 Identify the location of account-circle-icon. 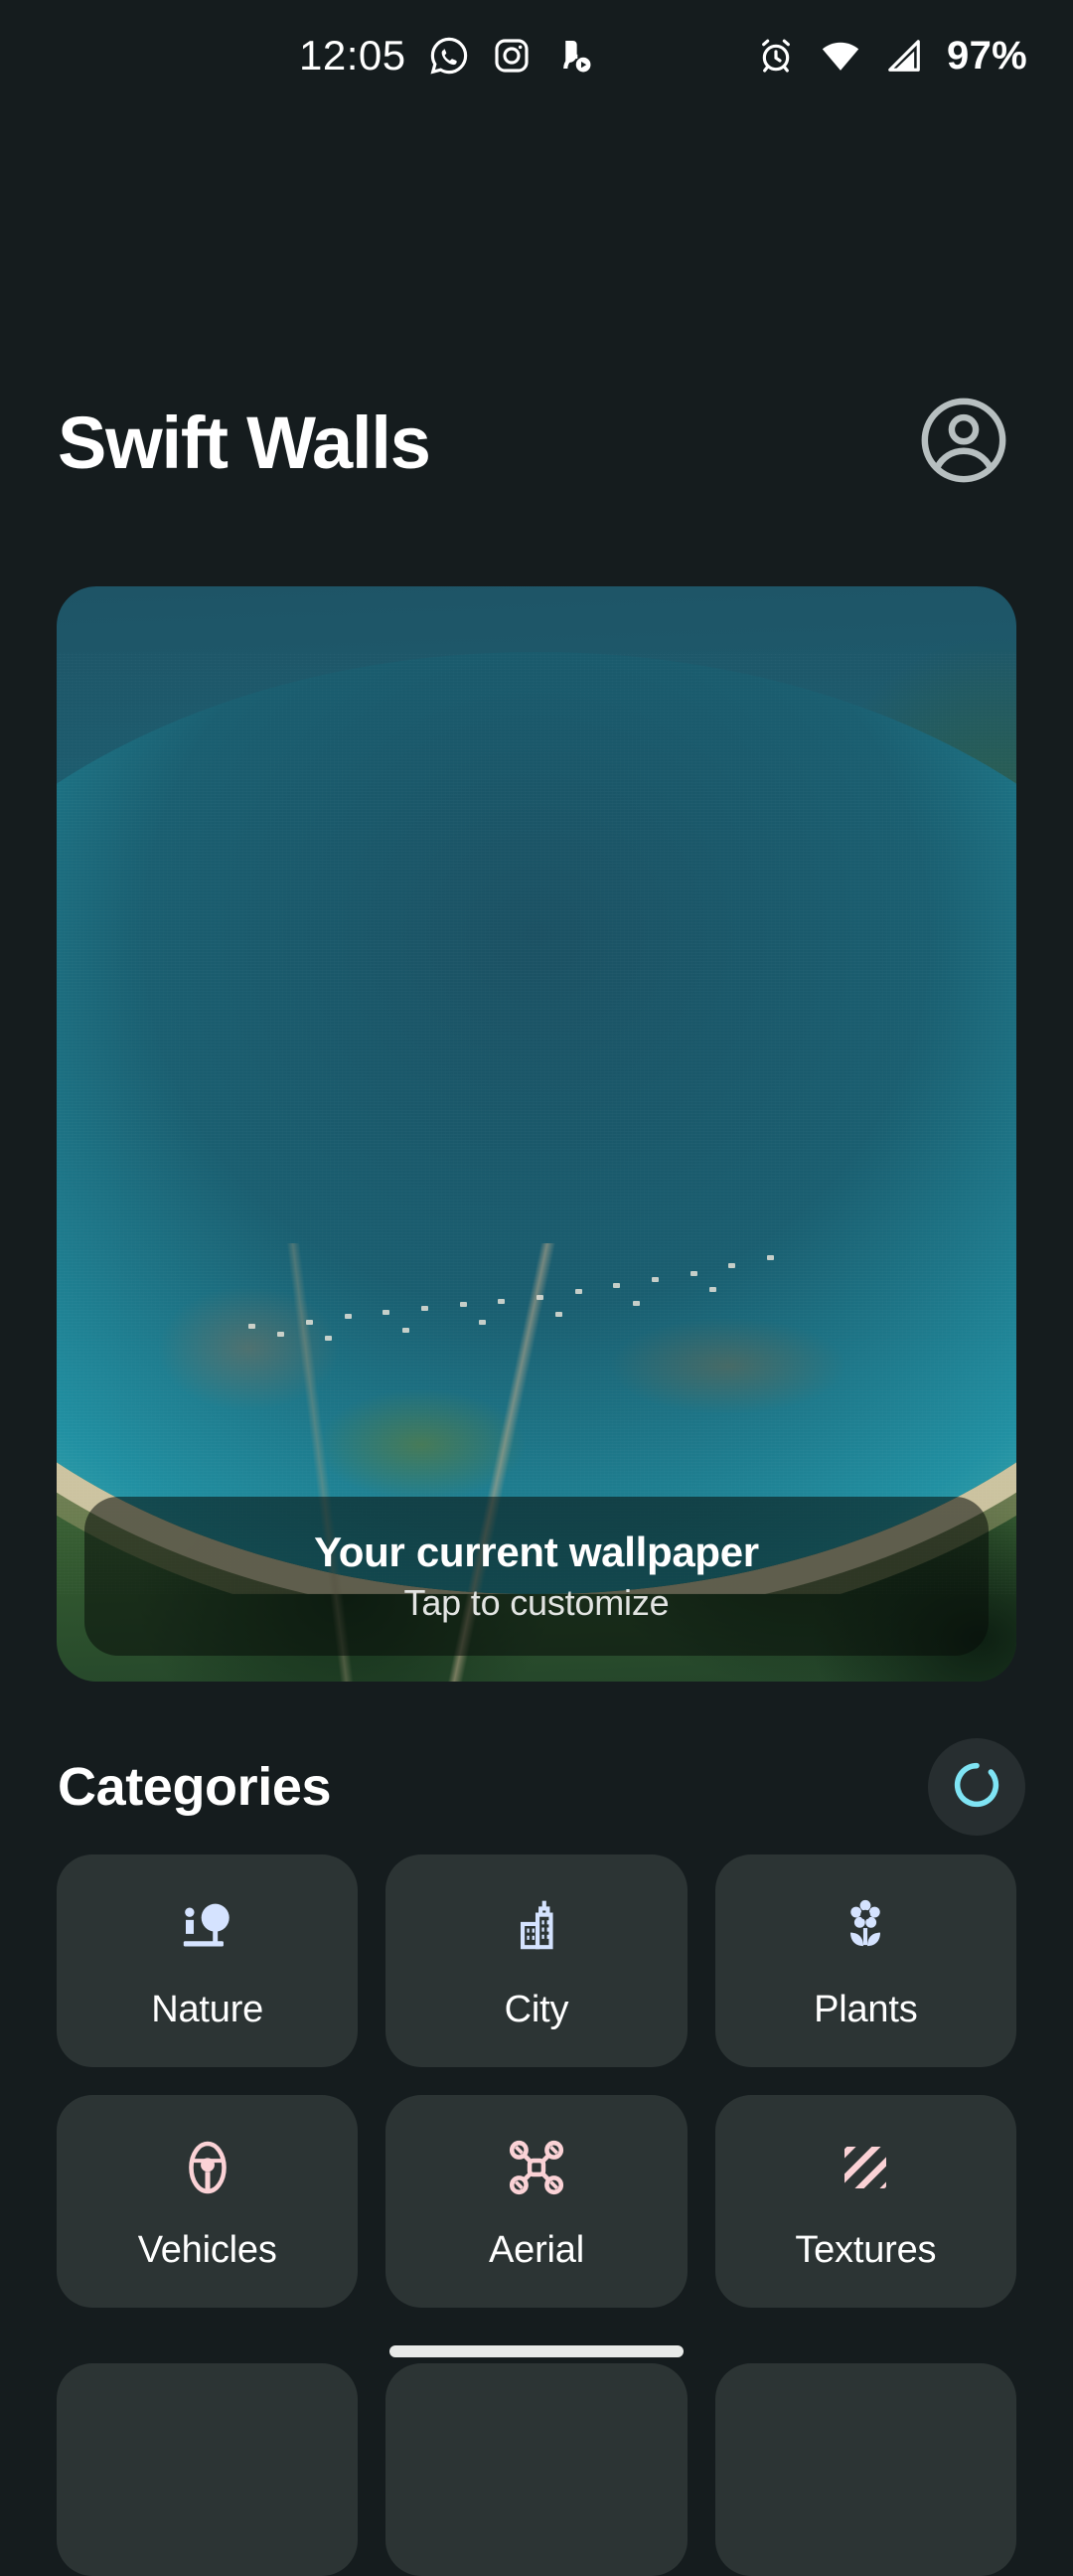
(963, 443).